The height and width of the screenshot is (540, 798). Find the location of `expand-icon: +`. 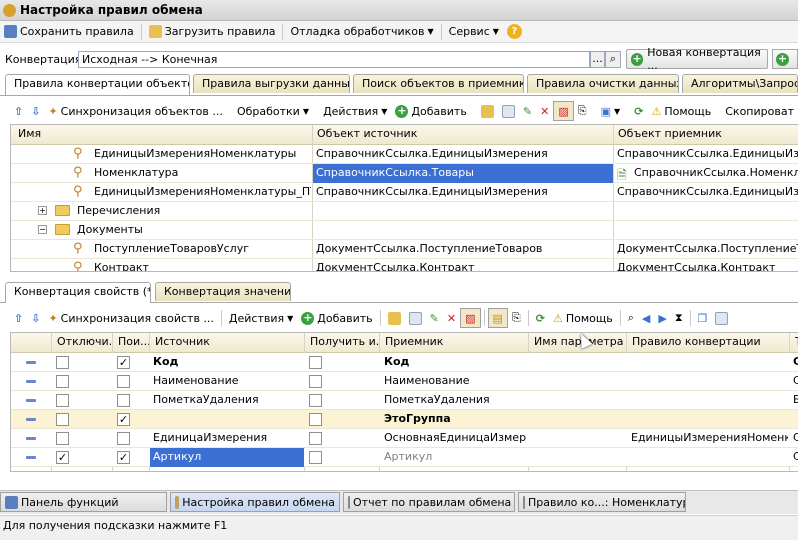

expand-icon: + is located at coordinates (42, 210).